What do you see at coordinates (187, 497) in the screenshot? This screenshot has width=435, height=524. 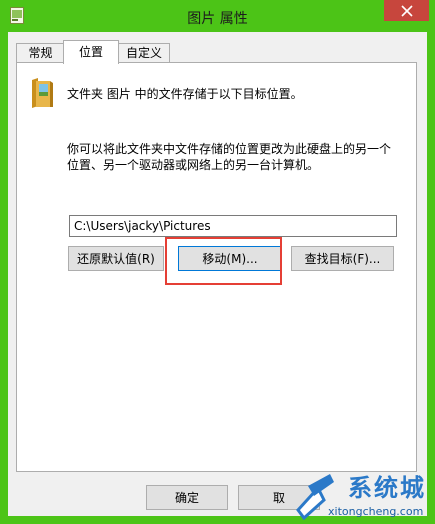 I see `ok-button: 确定` at bounding box center [187, 497].